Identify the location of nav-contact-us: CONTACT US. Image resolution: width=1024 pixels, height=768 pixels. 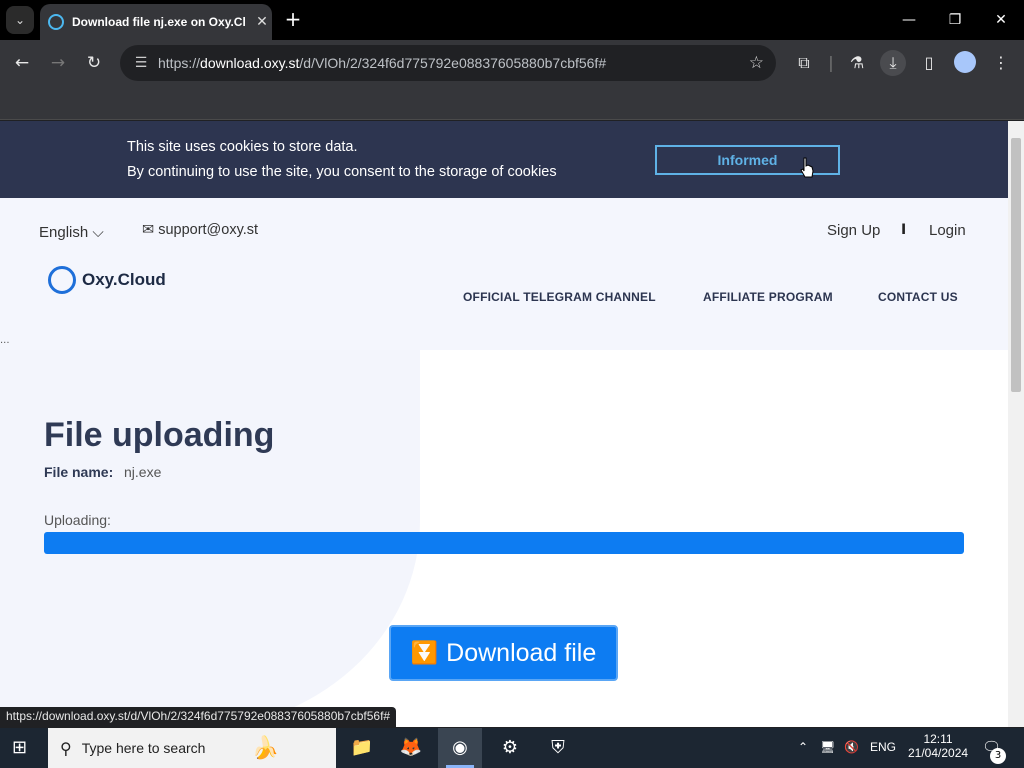
(918, 297).